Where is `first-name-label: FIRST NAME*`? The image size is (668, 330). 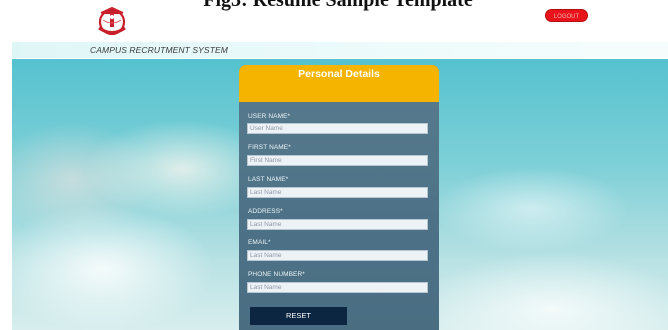 first-name-label: FIRST NAME* is located at coordinates (269, 147).